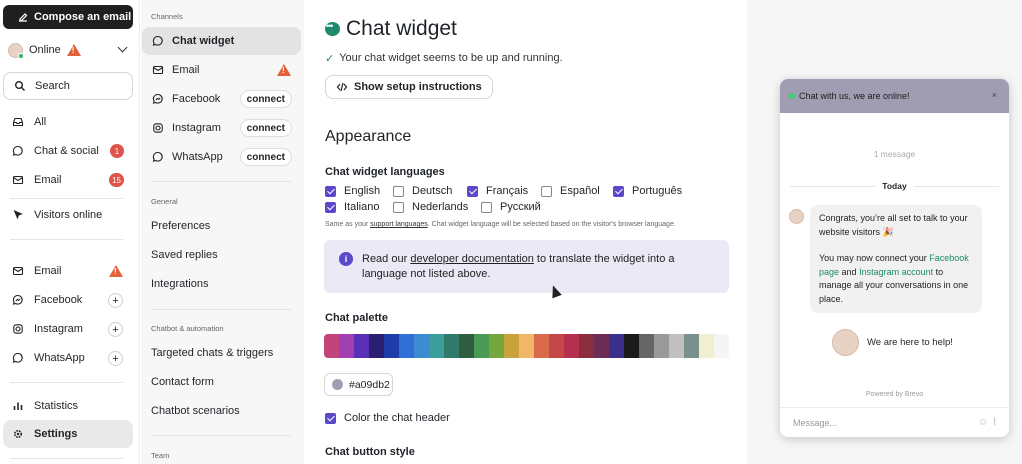  What do you see at coordinates (115, 329) in the screenshot?
I see `add-instagram-button: +` at bounding box center [115, 329].